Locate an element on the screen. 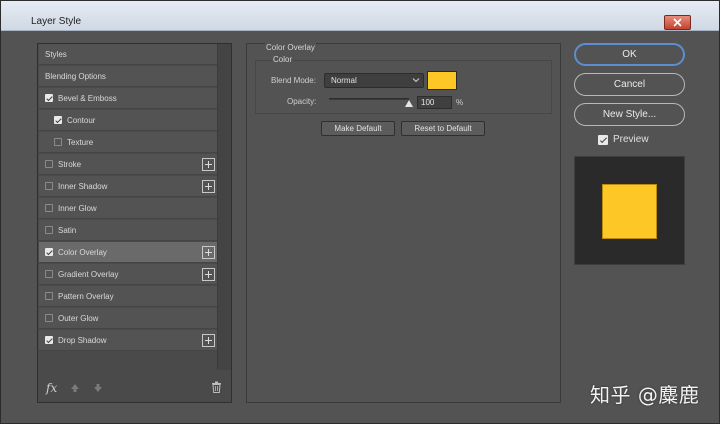  ok-button: OK is located at coordinates (629, 54).